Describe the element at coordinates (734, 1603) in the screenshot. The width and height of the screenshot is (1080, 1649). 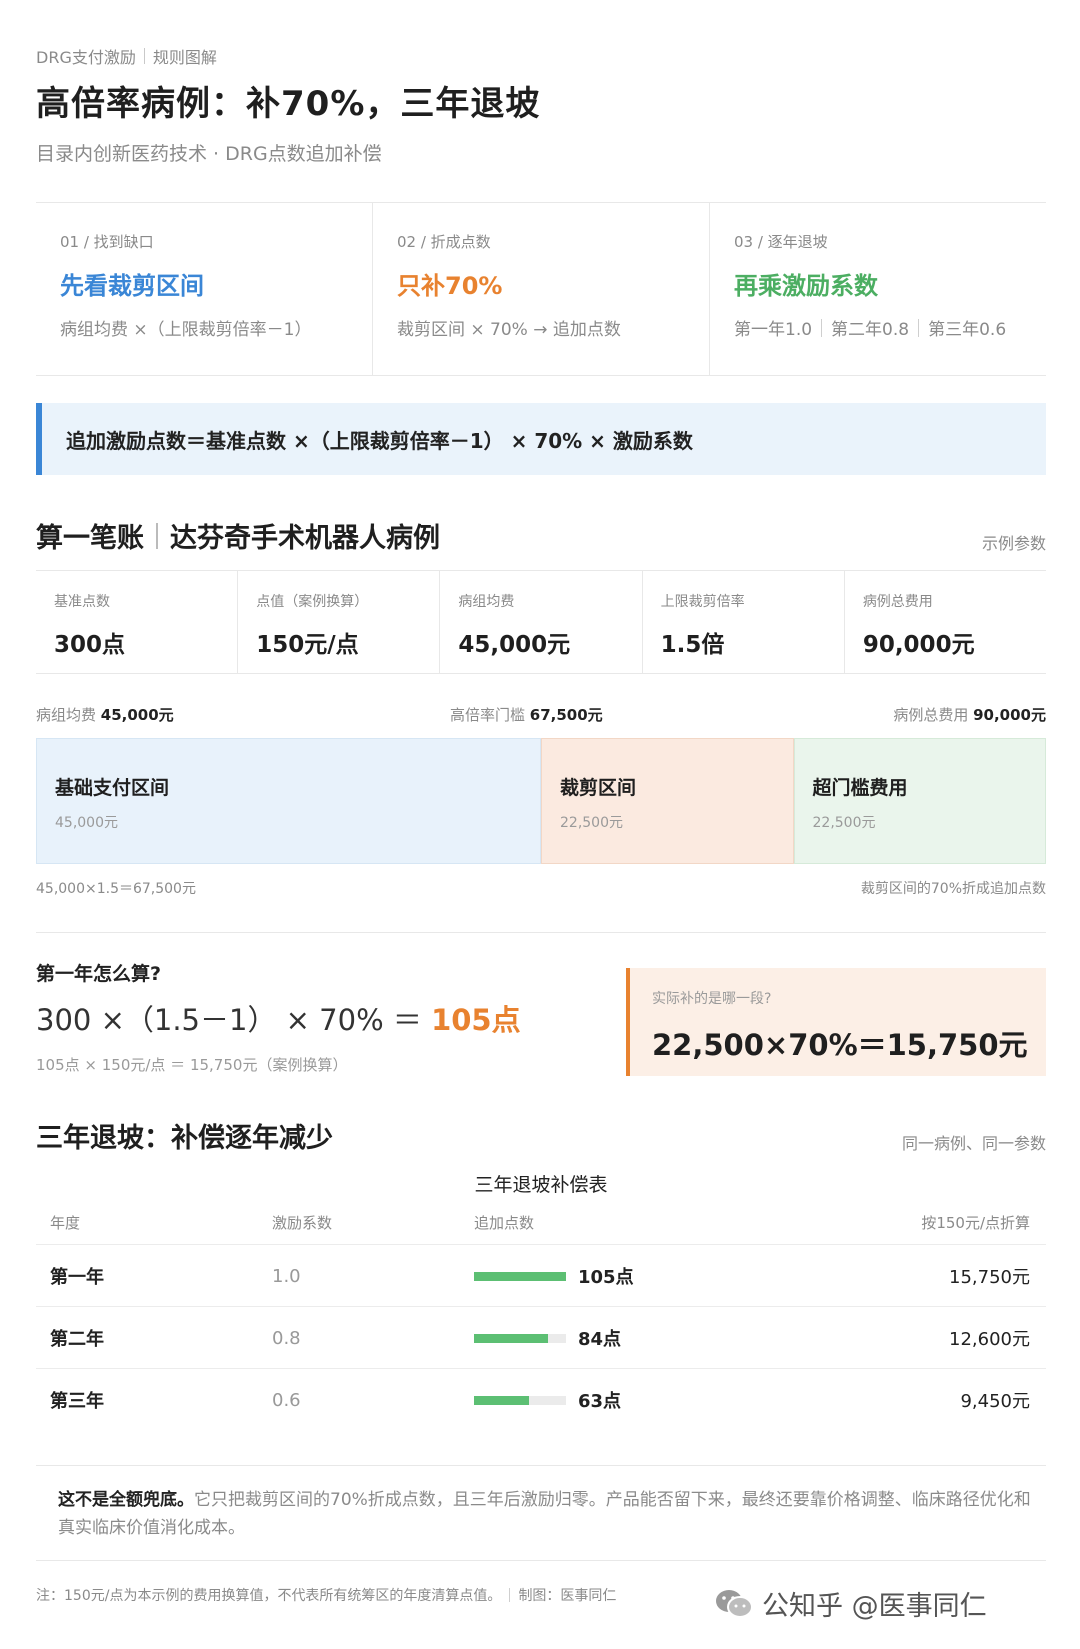
I see `wechat-icon` at that location.